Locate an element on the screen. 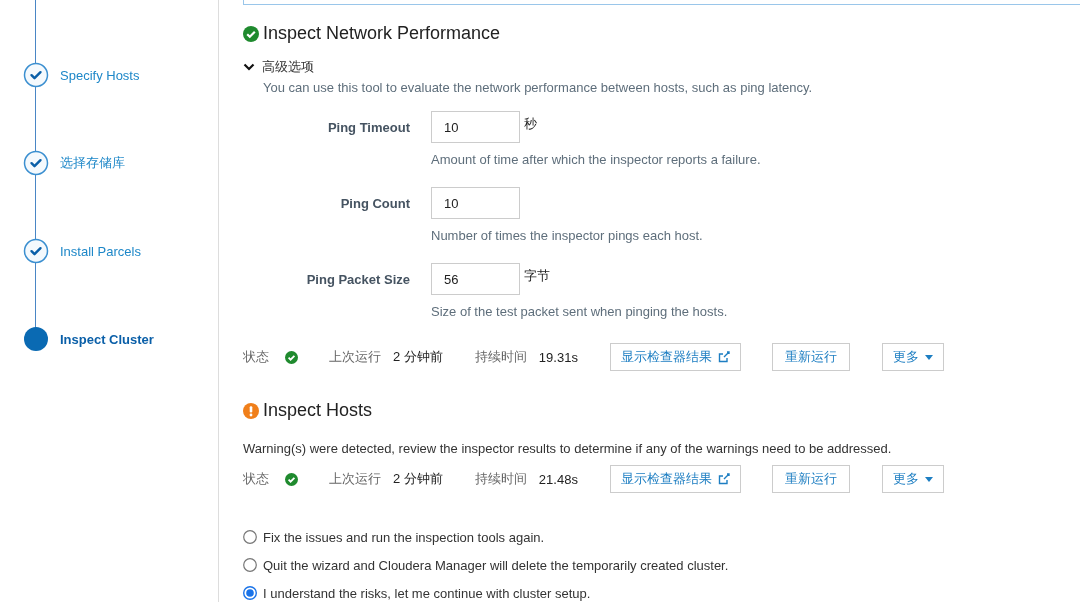 Image resolution: width=1080 pixels, height=602 pixels. step-label: Inspect Cluster is located at coordinates (107, 339).